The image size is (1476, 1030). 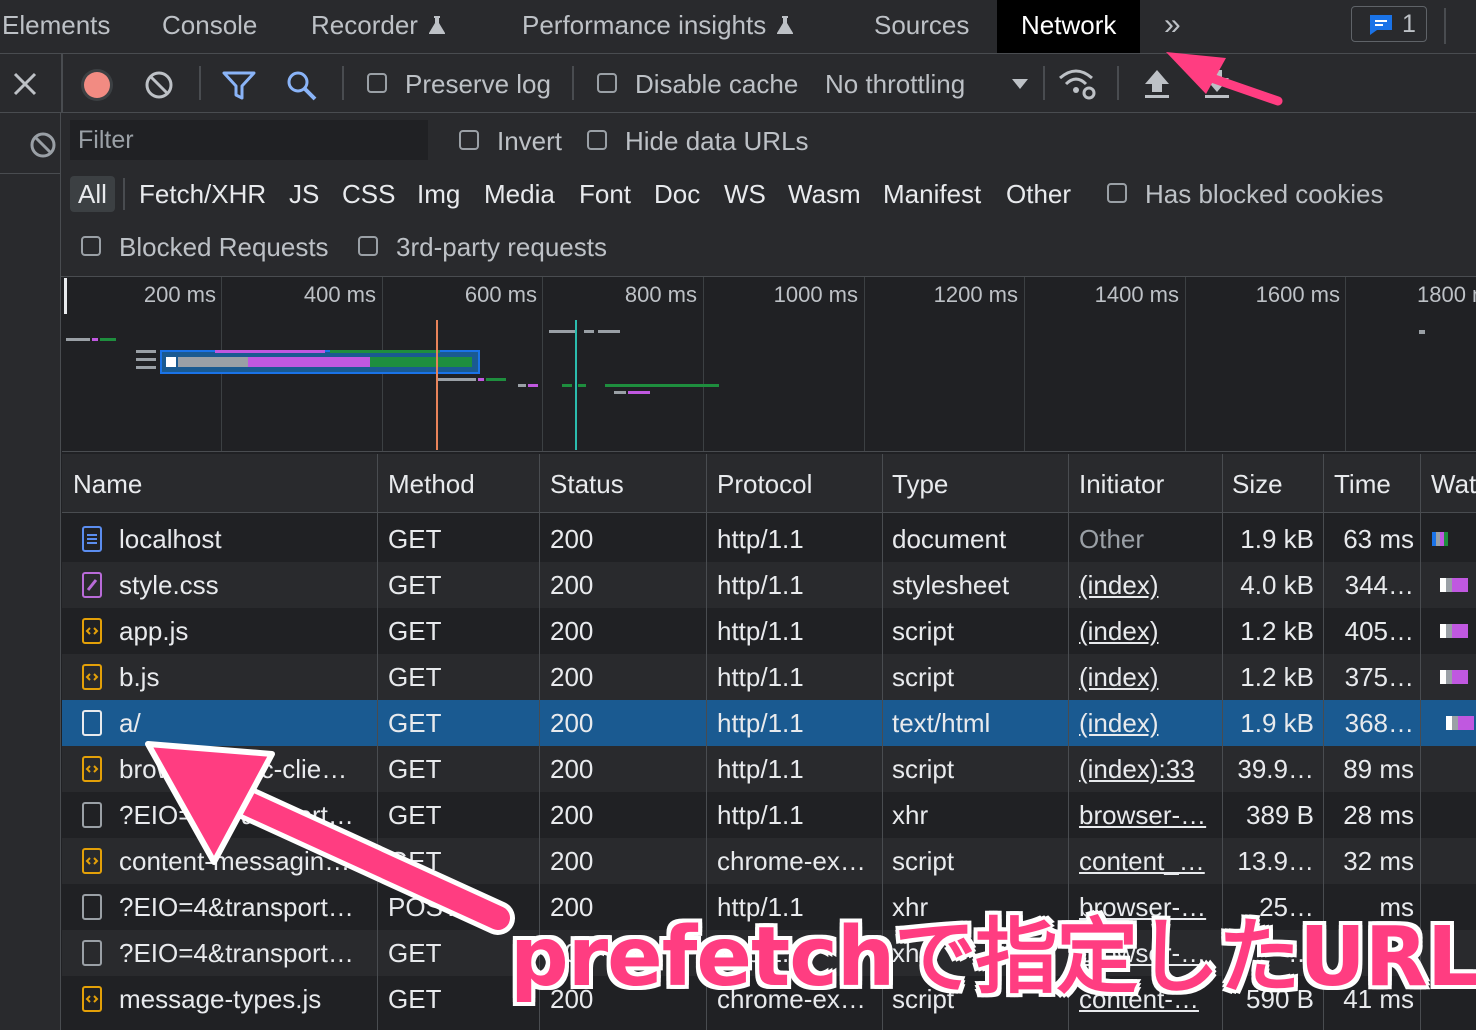 I want to click on annotation-arrowhead, so click(x=1196, y=73).